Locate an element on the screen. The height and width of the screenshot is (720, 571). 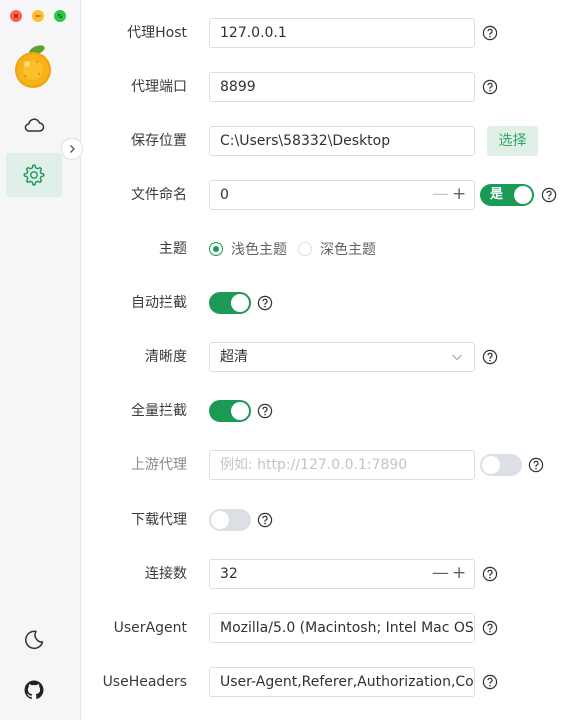
radio-label: 浅色主题 is located at coordinates (259, 250).